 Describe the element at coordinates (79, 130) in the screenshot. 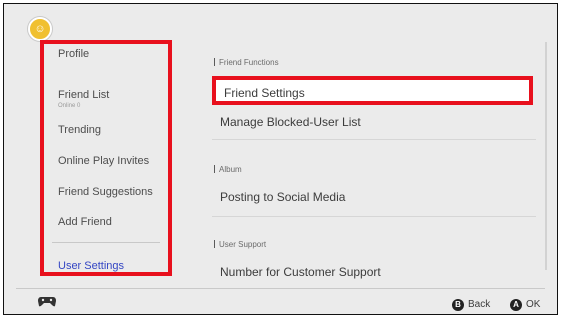

I see `sidebar-item-trending: Trending` at that location.